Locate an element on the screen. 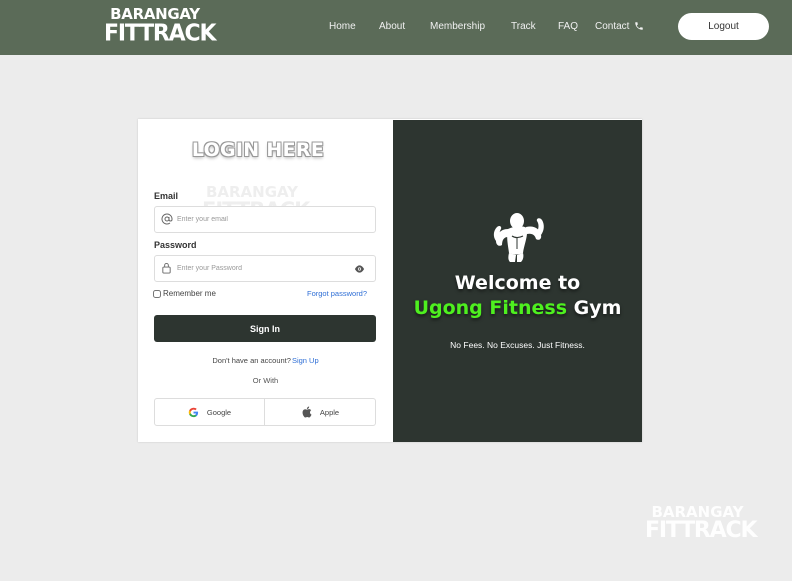 This screenshot has height=581, width=792. muscle-man-icon is located at coordinates (518, 237).